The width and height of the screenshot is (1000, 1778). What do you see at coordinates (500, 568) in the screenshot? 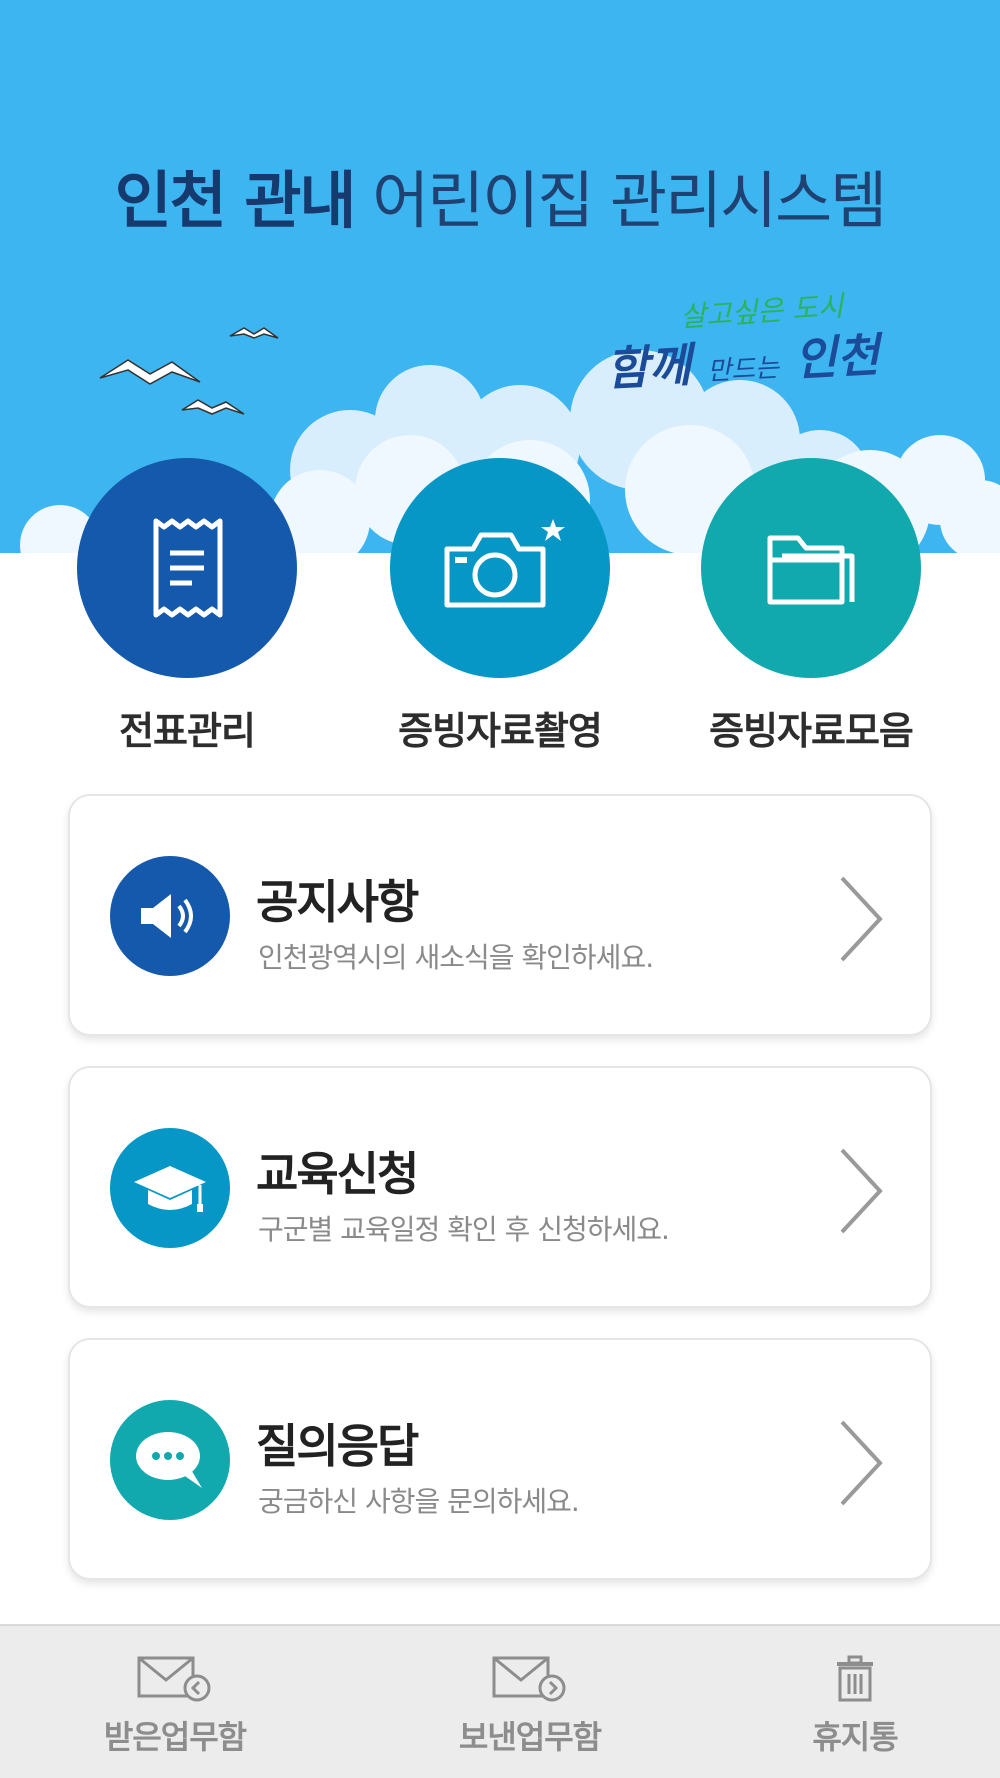
I see `camera-icon` at bounding box center [500, 568].